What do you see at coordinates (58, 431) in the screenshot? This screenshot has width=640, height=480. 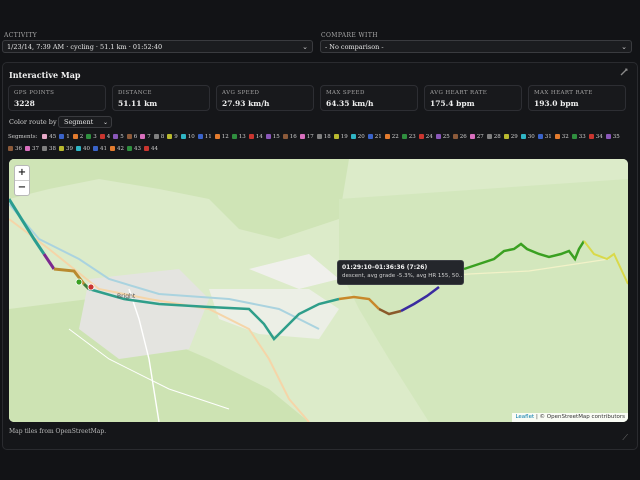 I see `map-tiles-note: Map tiles from OpenStreetMap.` at bounding box center [58, 431].